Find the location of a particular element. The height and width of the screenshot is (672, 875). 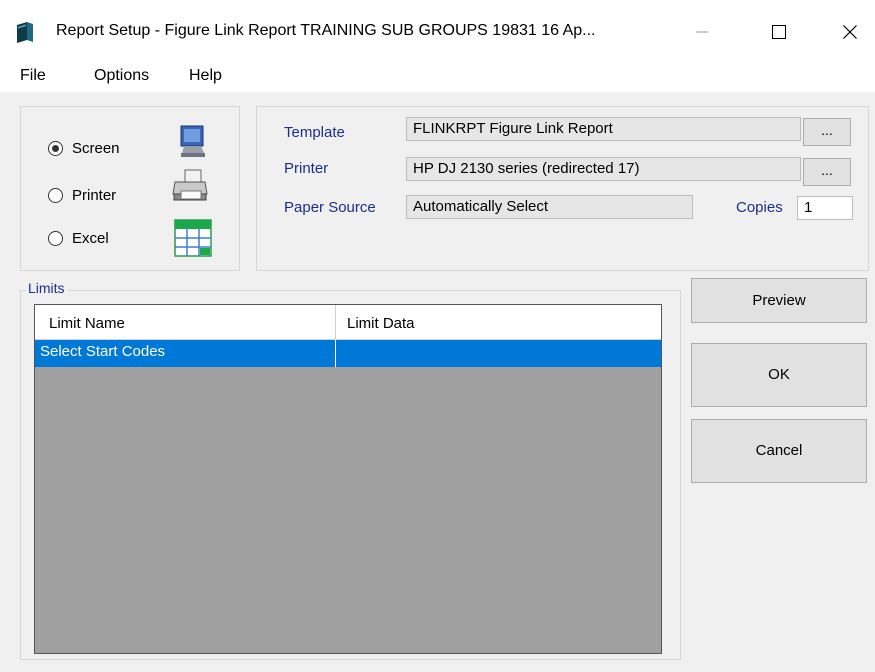

column-header-limit-name: Limit Name is located at coordinates (87, 323).